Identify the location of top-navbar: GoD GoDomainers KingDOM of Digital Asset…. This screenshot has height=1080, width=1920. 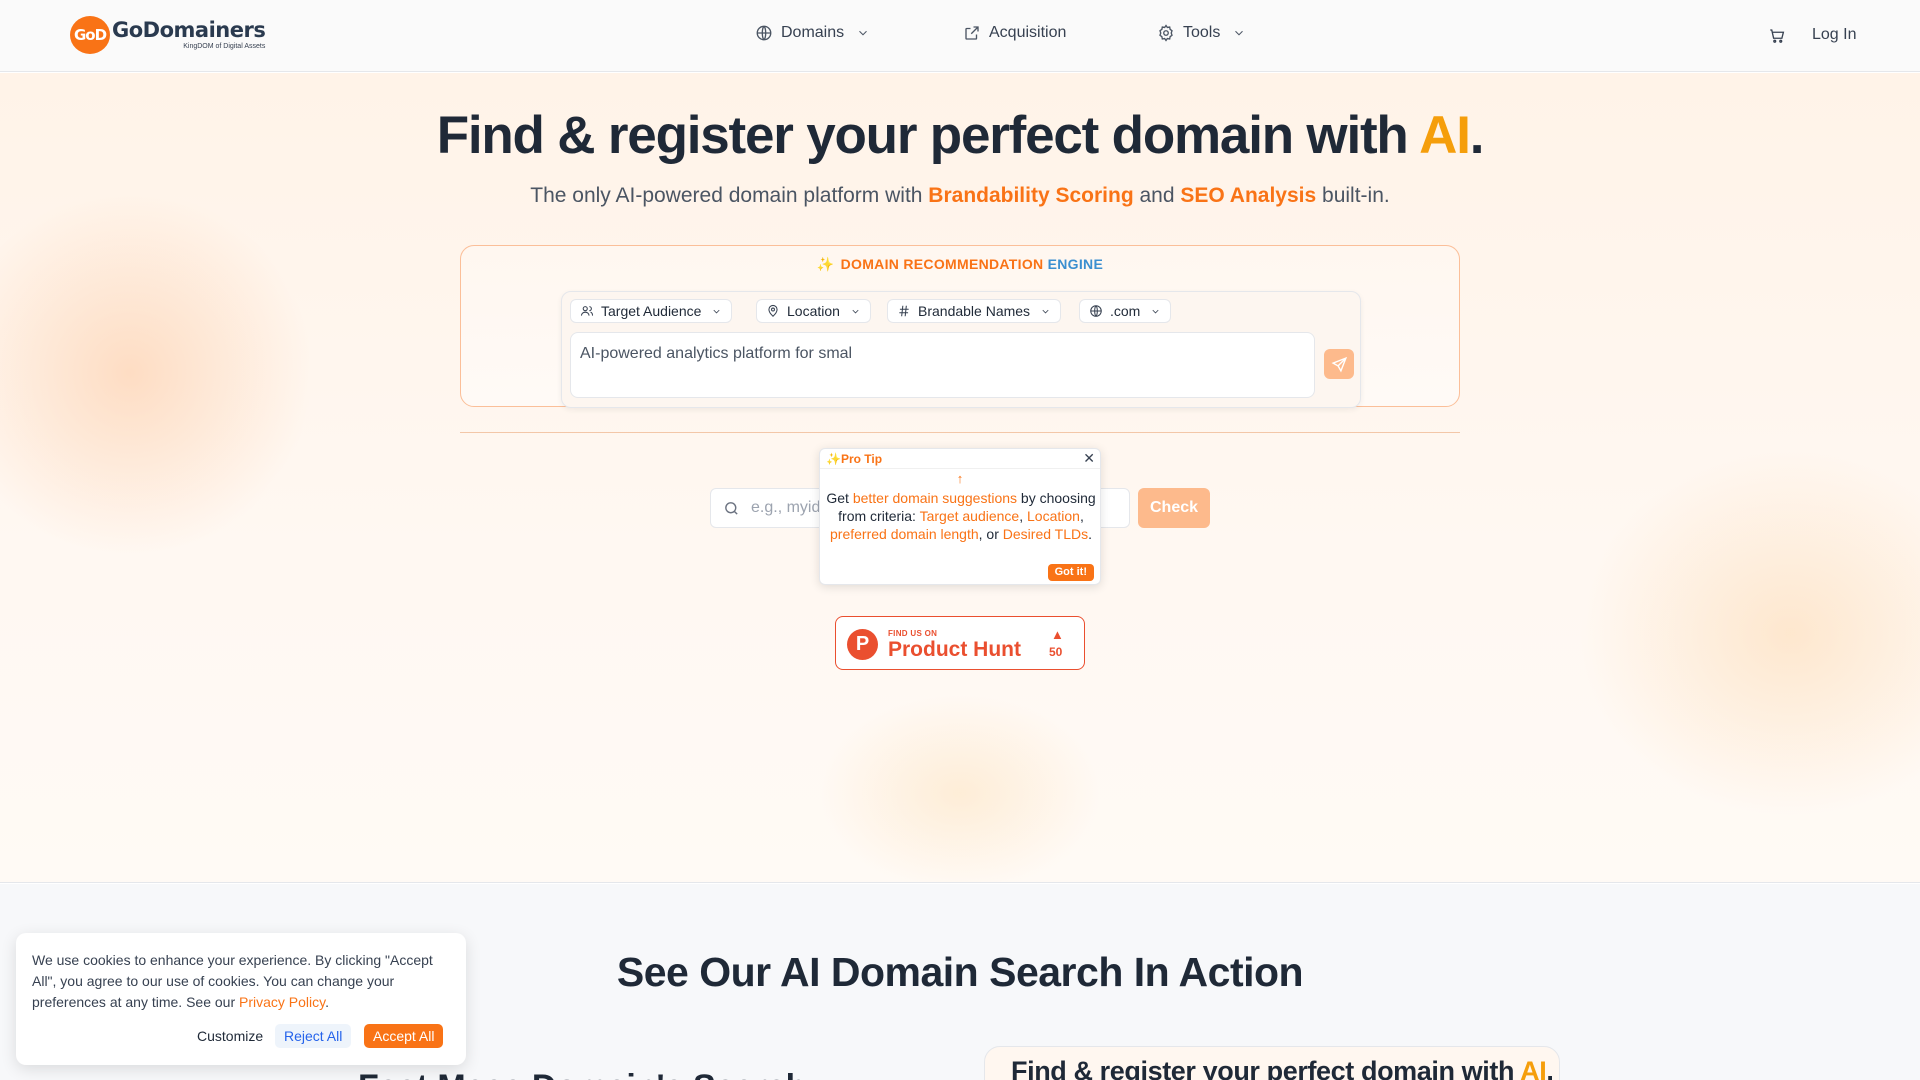
(960, 36).